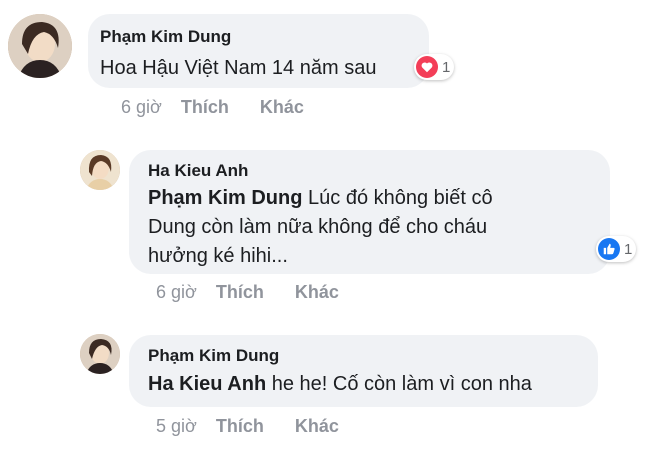 Image resolution: width=660 pixels, height=455 pixels. What do you see at coordinates (238, 68) in the screenshot?
I see `comment-text: Hoa Hậu Việt Nam 14 năm sau` at bounding box center [238, 68].